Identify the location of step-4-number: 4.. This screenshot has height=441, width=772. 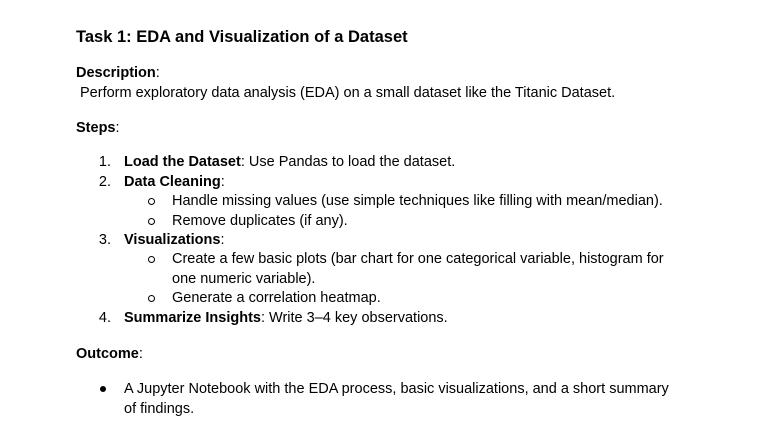
(104, 318).